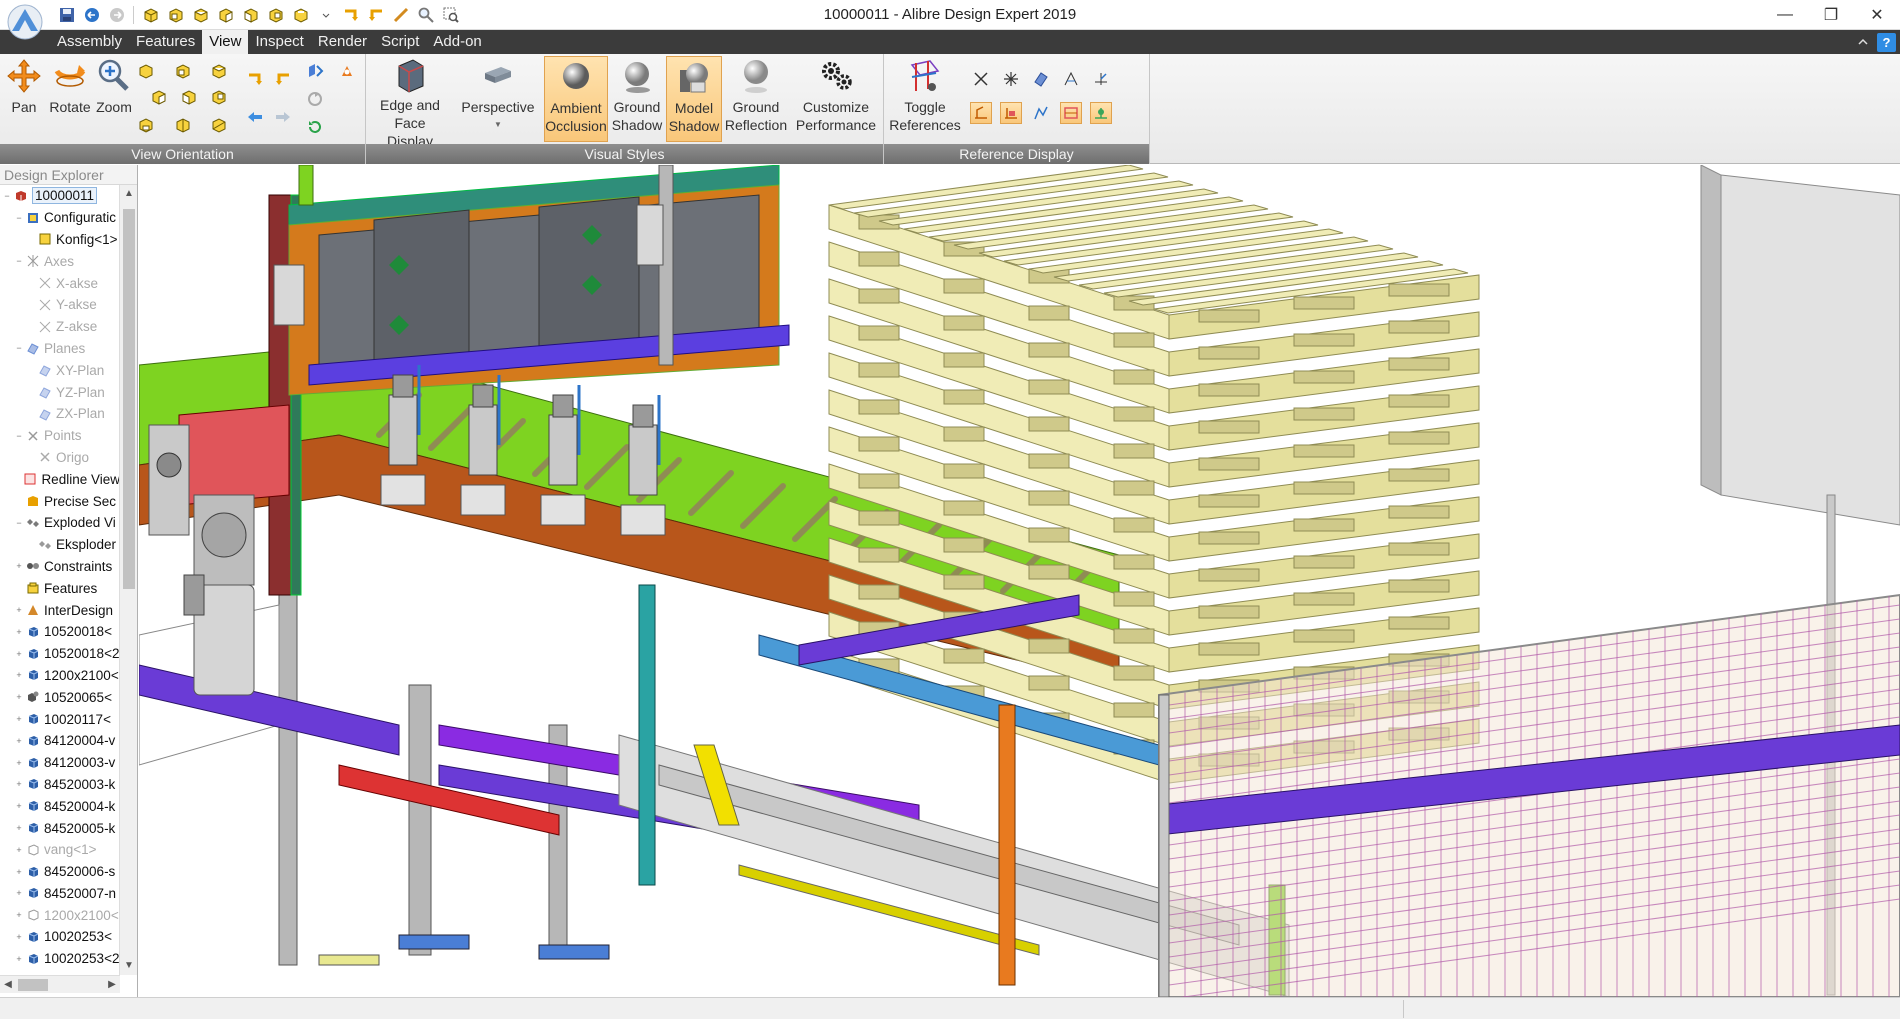  Describe the element at coordinates (219, 97) in the screenshot. I see `view-cube-back-icon` at that location.